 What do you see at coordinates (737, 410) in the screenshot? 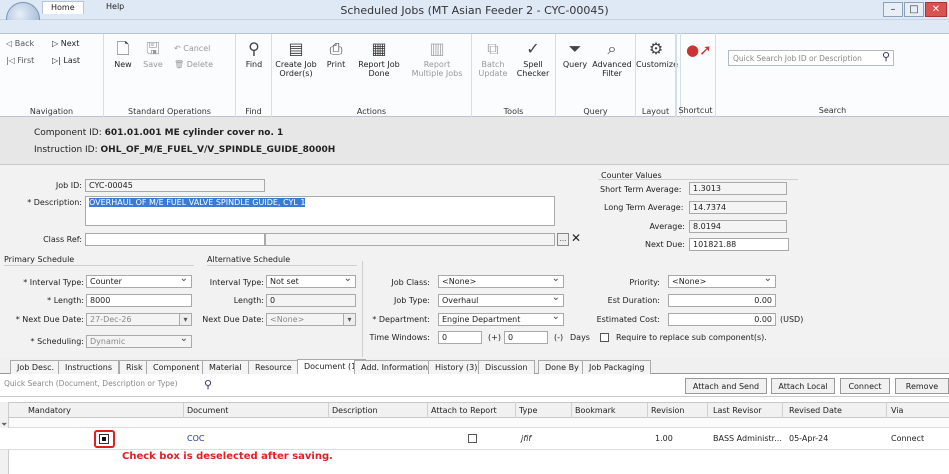
I see `col-last-revisor: Last Revisor` at bounding box center [737, 410].